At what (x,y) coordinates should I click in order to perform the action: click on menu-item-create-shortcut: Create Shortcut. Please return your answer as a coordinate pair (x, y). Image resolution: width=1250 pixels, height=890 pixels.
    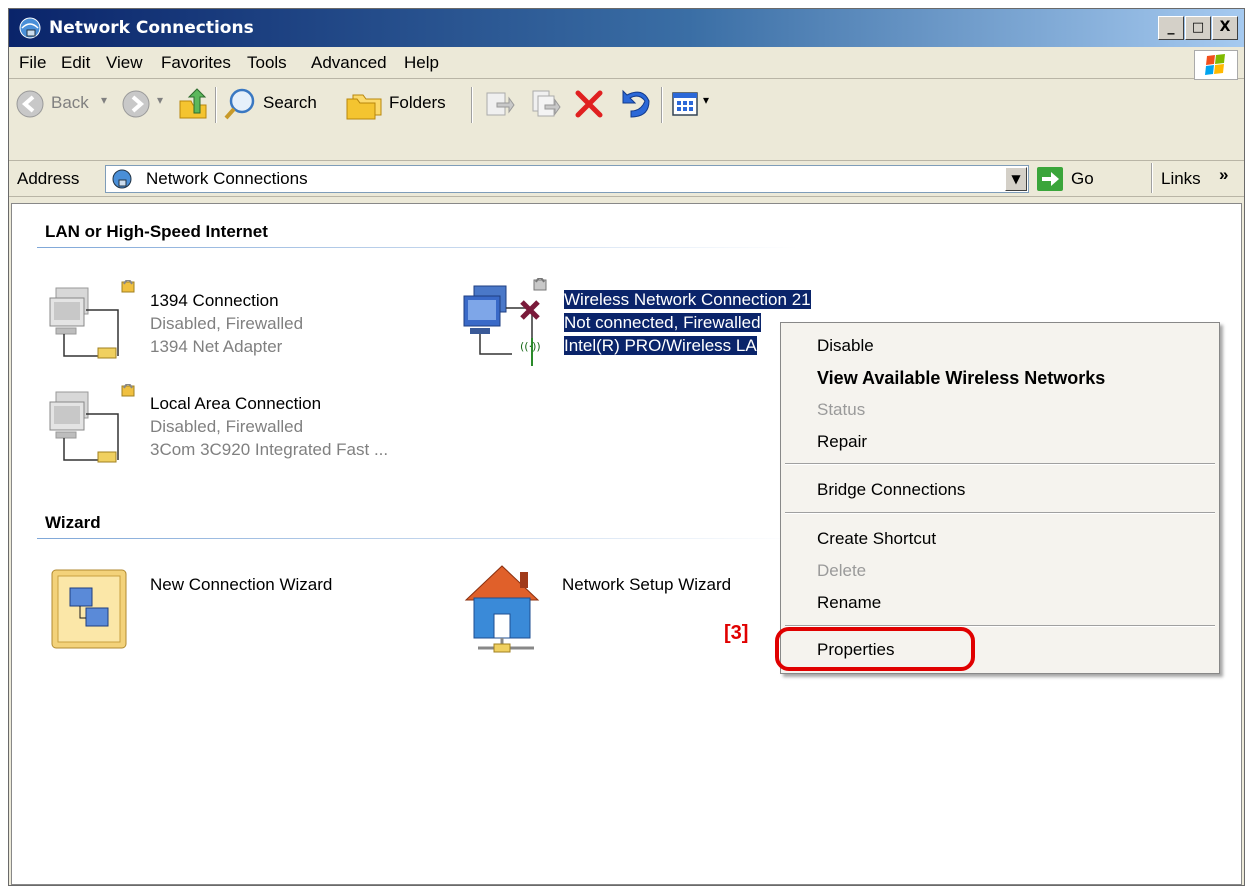
    Looking at the image, I should click on (876, 539).